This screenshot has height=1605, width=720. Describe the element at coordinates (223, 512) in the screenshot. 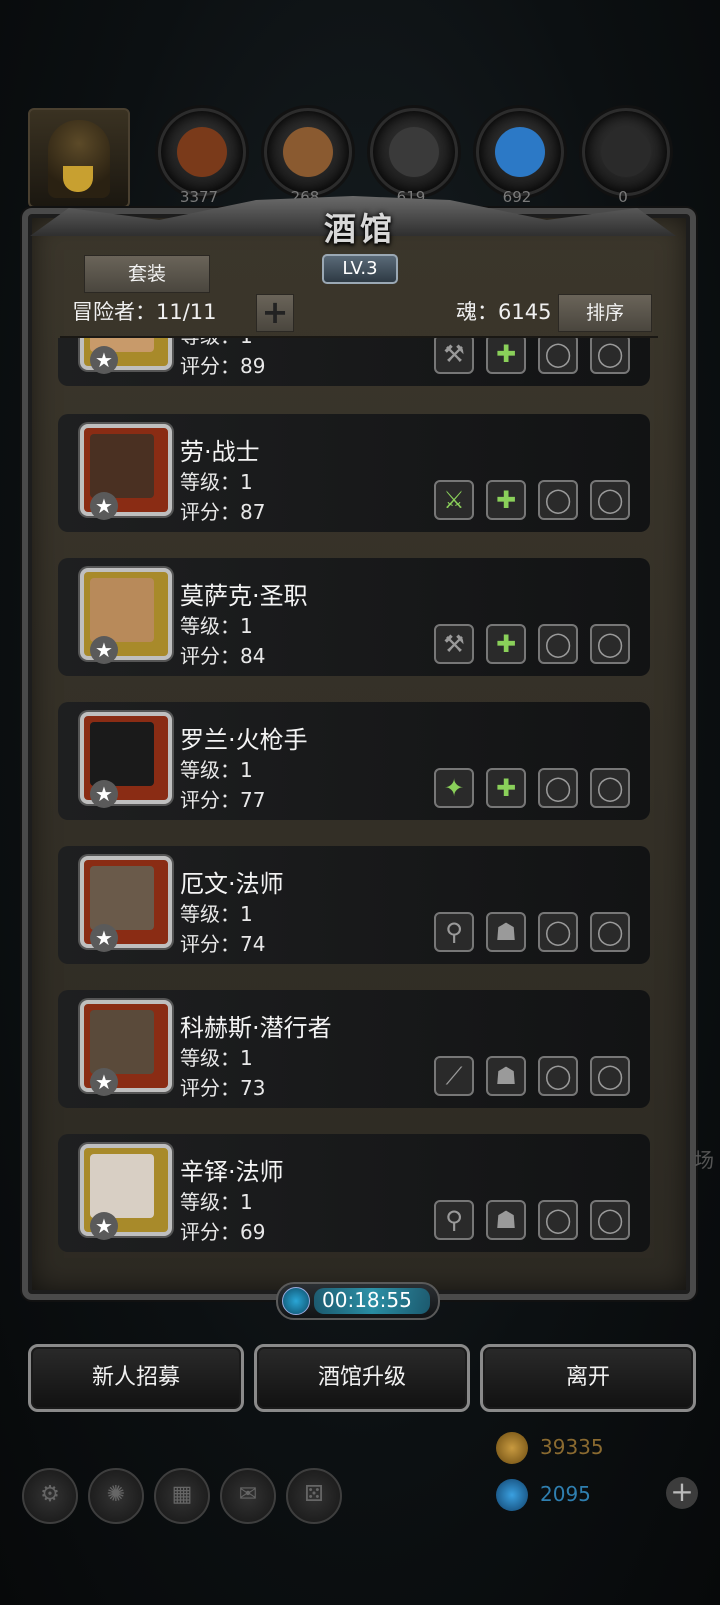

I see `hero-score: 评分：87` at that location.